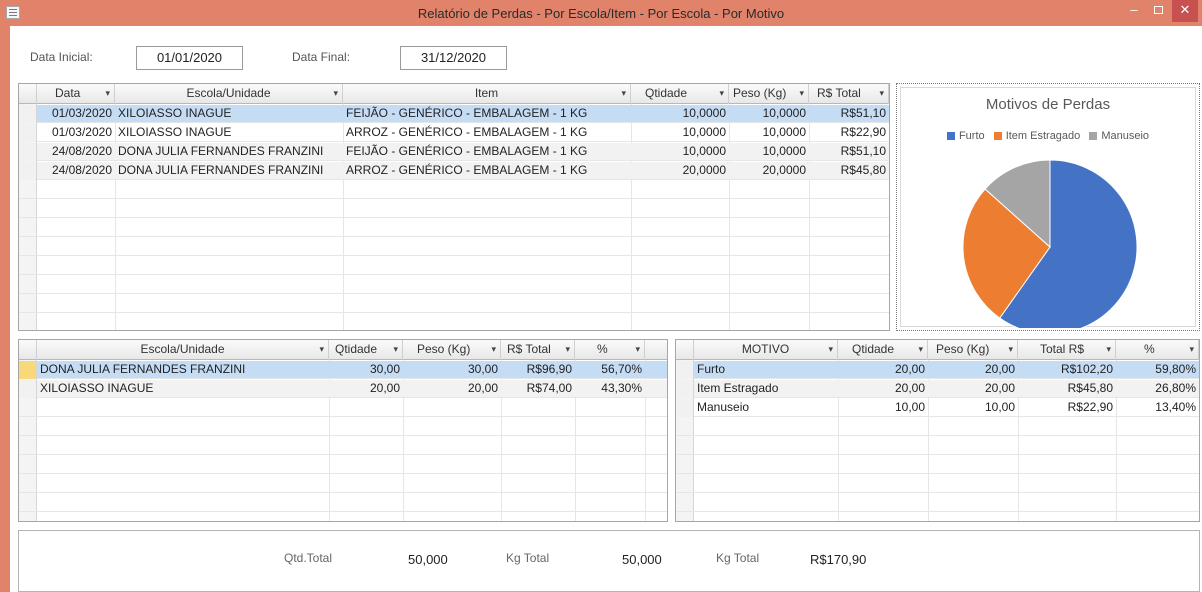 Image resolution: width=1202 pixels, height=592 pixels. What do you see at coordinates (766, 350) in the screenshot?
I see `col-motivo: MOTIVO ▾` at bounding box center [766, 350].